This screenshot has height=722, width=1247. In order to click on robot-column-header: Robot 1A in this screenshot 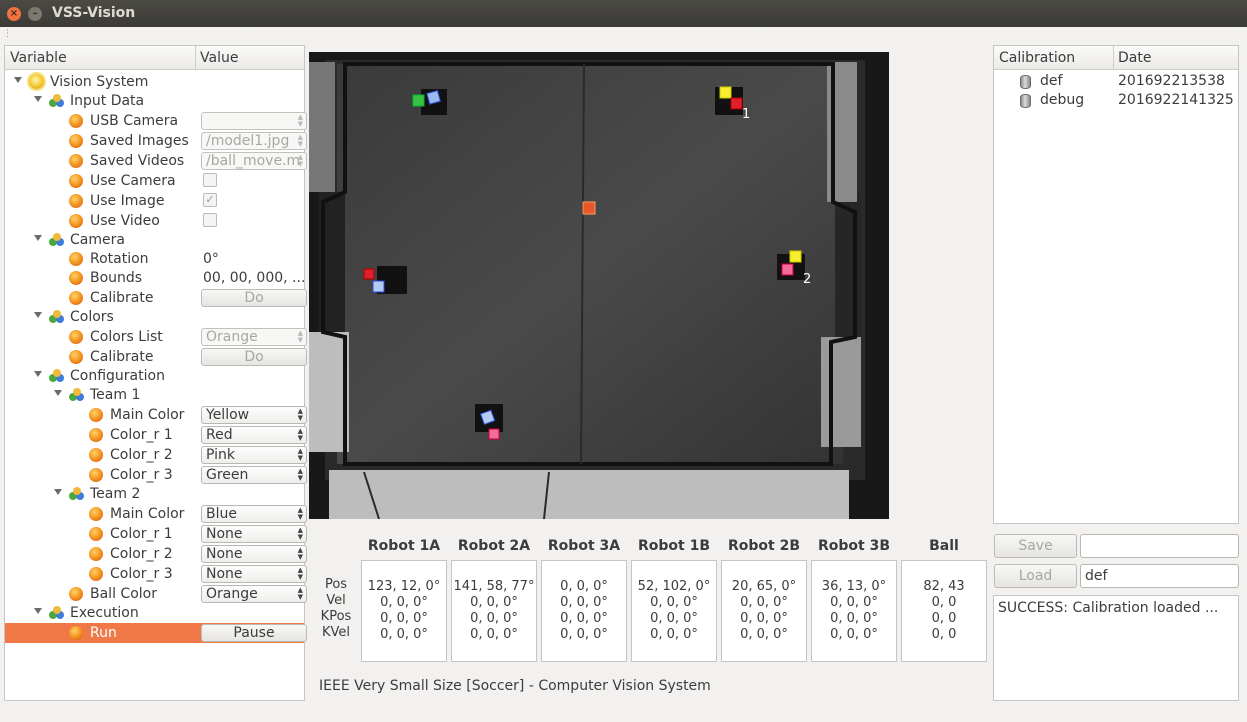, I will do `click(404, 546)`.